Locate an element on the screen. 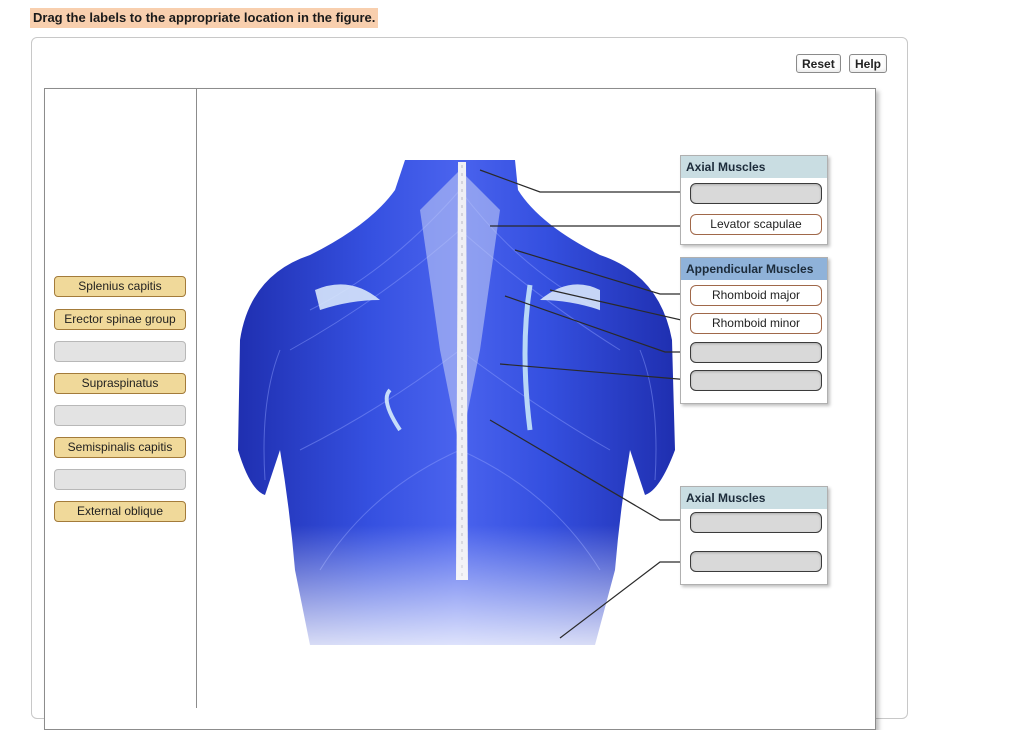 Image resolution: width=1024 pixels, height=730 pixels. label-bank-divider is located at coordinates (196, 398).